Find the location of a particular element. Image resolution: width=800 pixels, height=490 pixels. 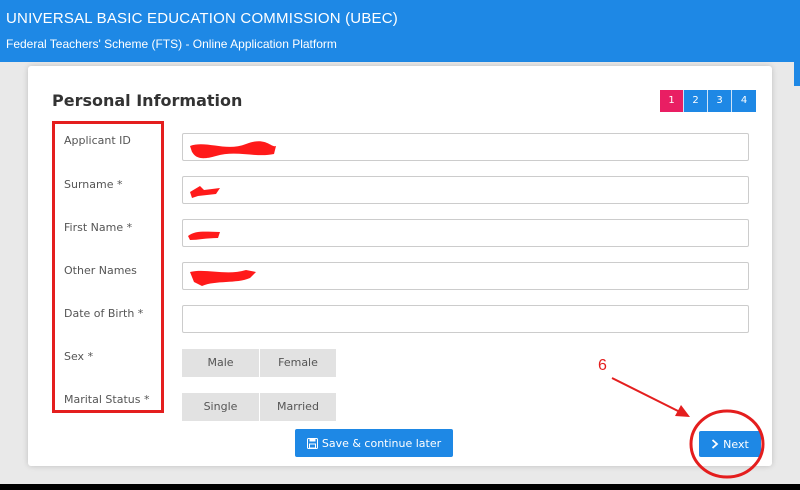

label-surname: Surname * is located at coordinates (93, 184).